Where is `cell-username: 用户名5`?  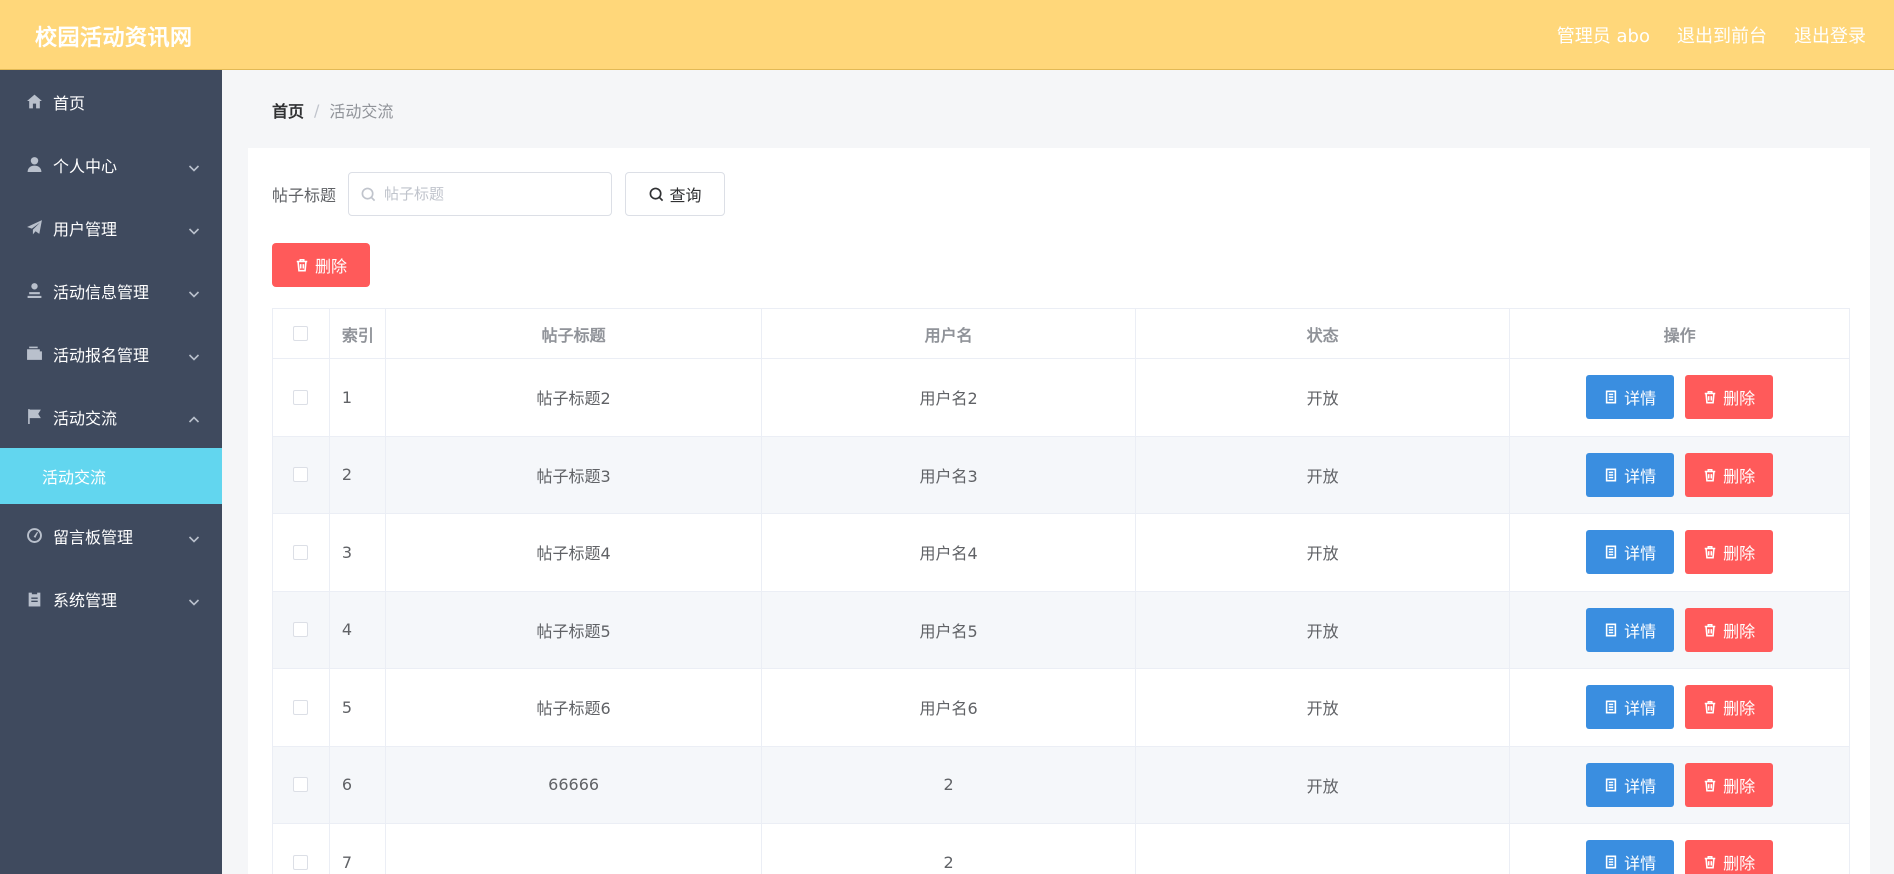 cell-username: 用户名5 is located at coordinates (949, 629).